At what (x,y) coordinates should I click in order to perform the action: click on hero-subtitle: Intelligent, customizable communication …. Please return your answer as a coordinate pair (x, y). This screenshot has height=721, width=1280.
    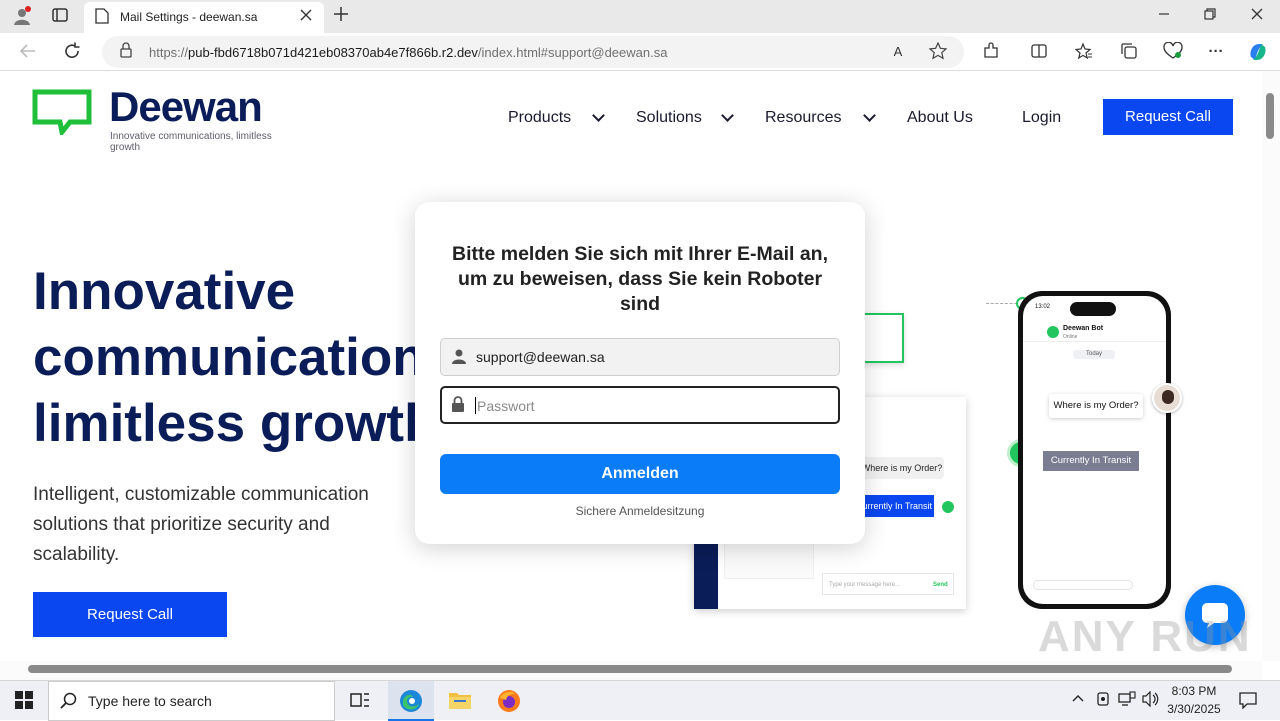
    Looking at the image, I should click on (201, 524).